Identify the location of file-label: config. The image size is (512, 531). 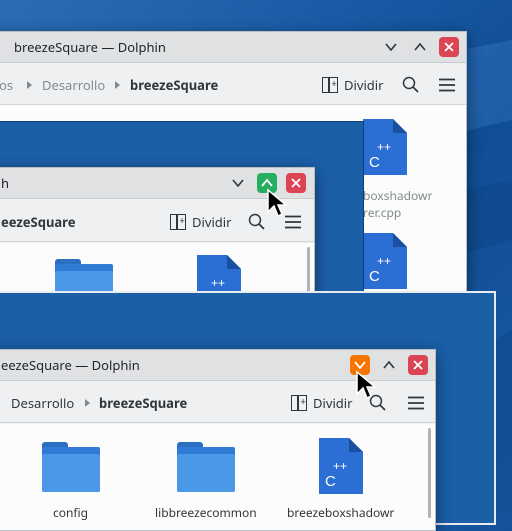
(71, 512).